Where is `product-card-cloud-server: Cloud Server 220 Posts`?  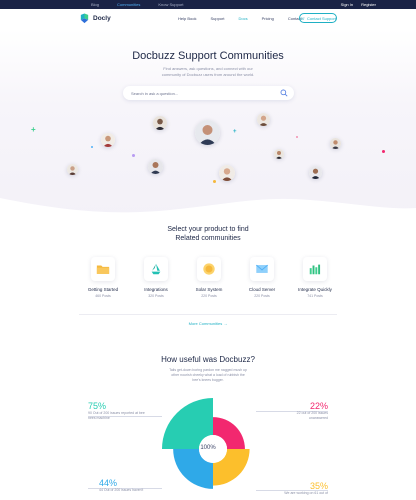 product-card-cloud-server: Cloud Server 220 Posts is located at coordinates (262, 277).